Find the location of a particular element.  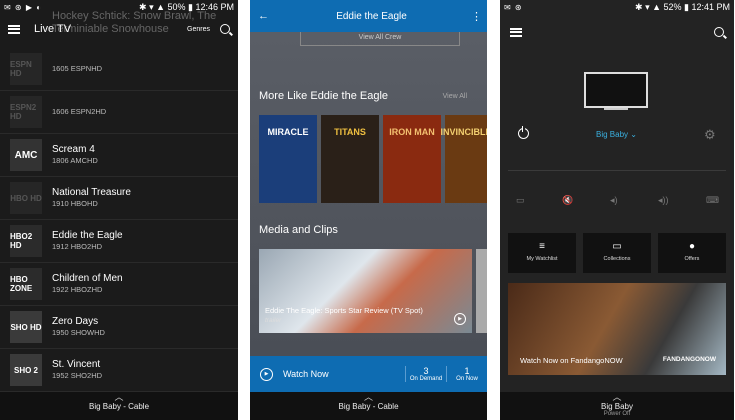

poster-invincible: INVINCIBLE is located at coordinates (464, 159).